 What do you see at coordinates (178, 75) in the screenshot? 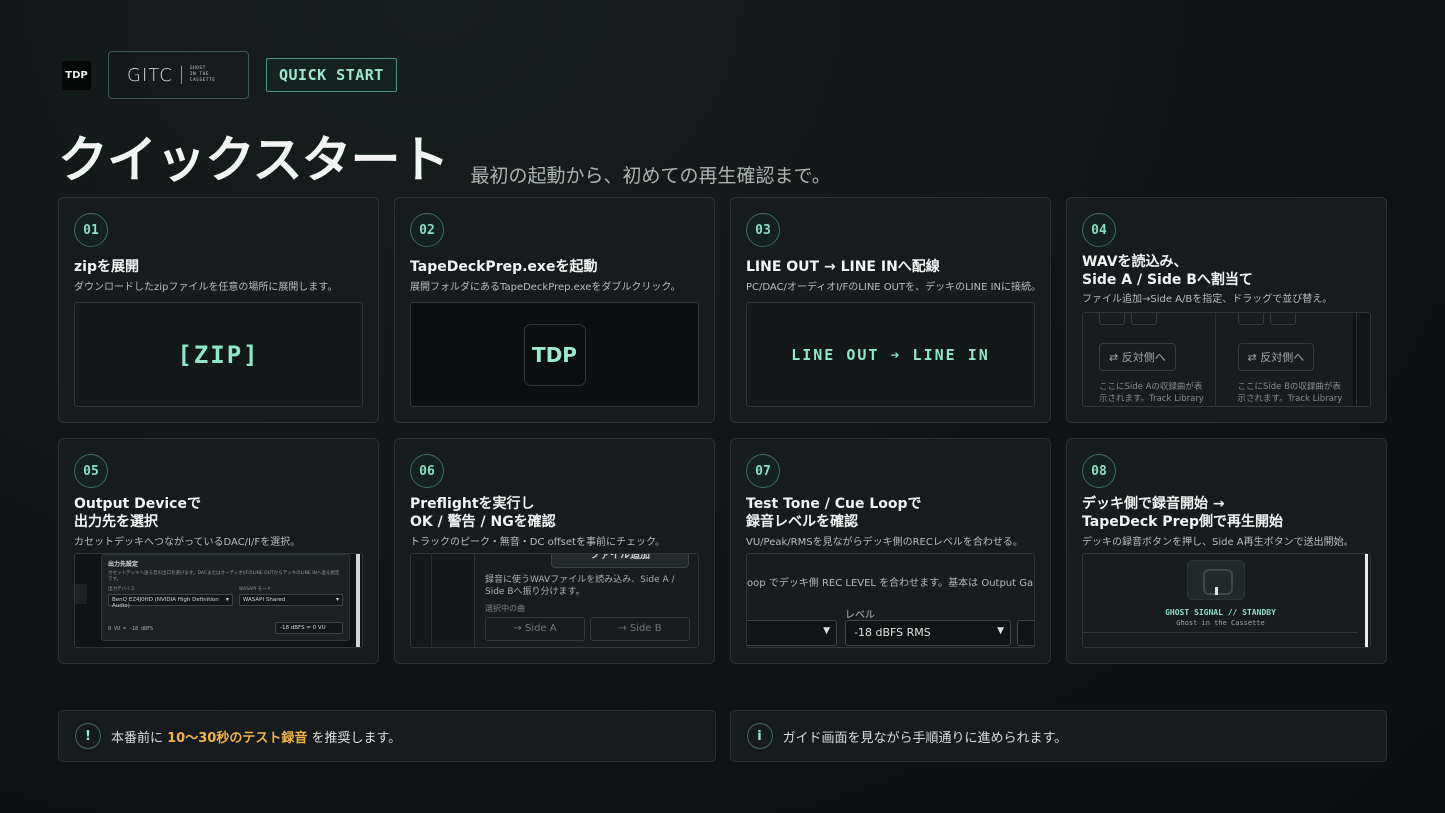
I see `gitc-logo: GITC GHOST IN THE CASSETTE` at bounding box center [178, 75].